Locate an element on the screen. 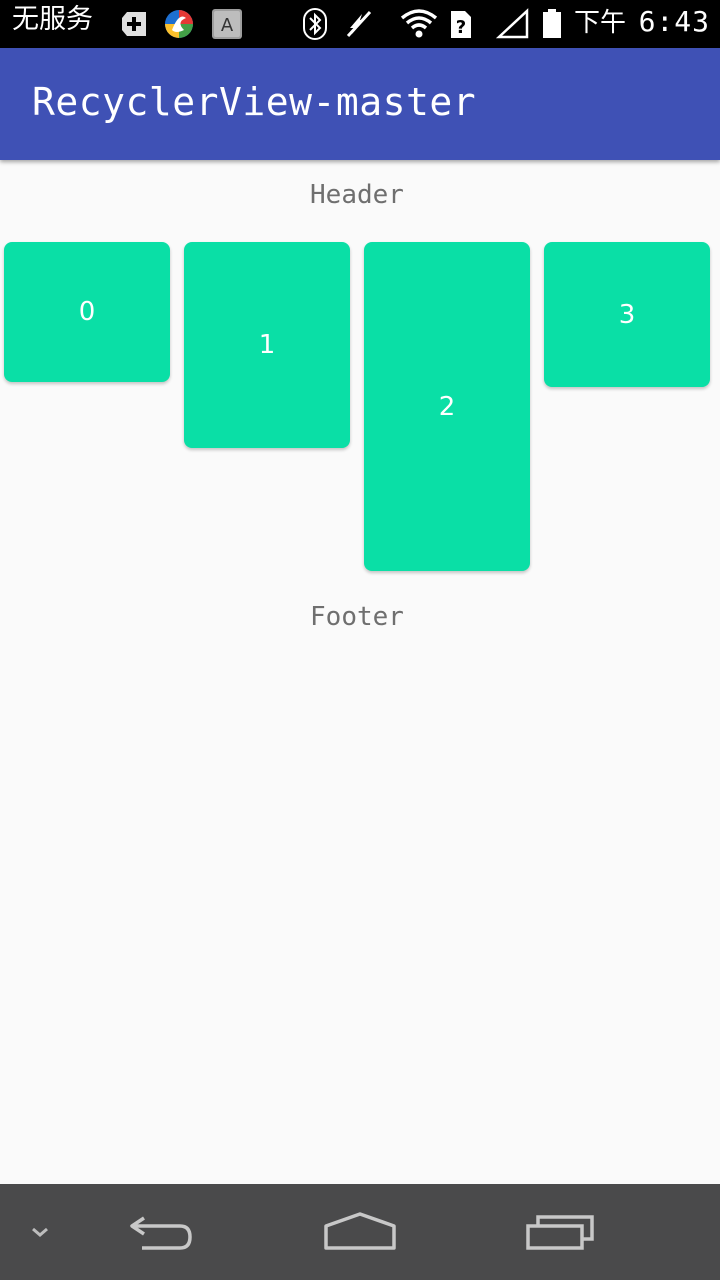 This screenshot has height=1280, width=720. app-title: RecyclerView-master is located at coordinates (254, 102).